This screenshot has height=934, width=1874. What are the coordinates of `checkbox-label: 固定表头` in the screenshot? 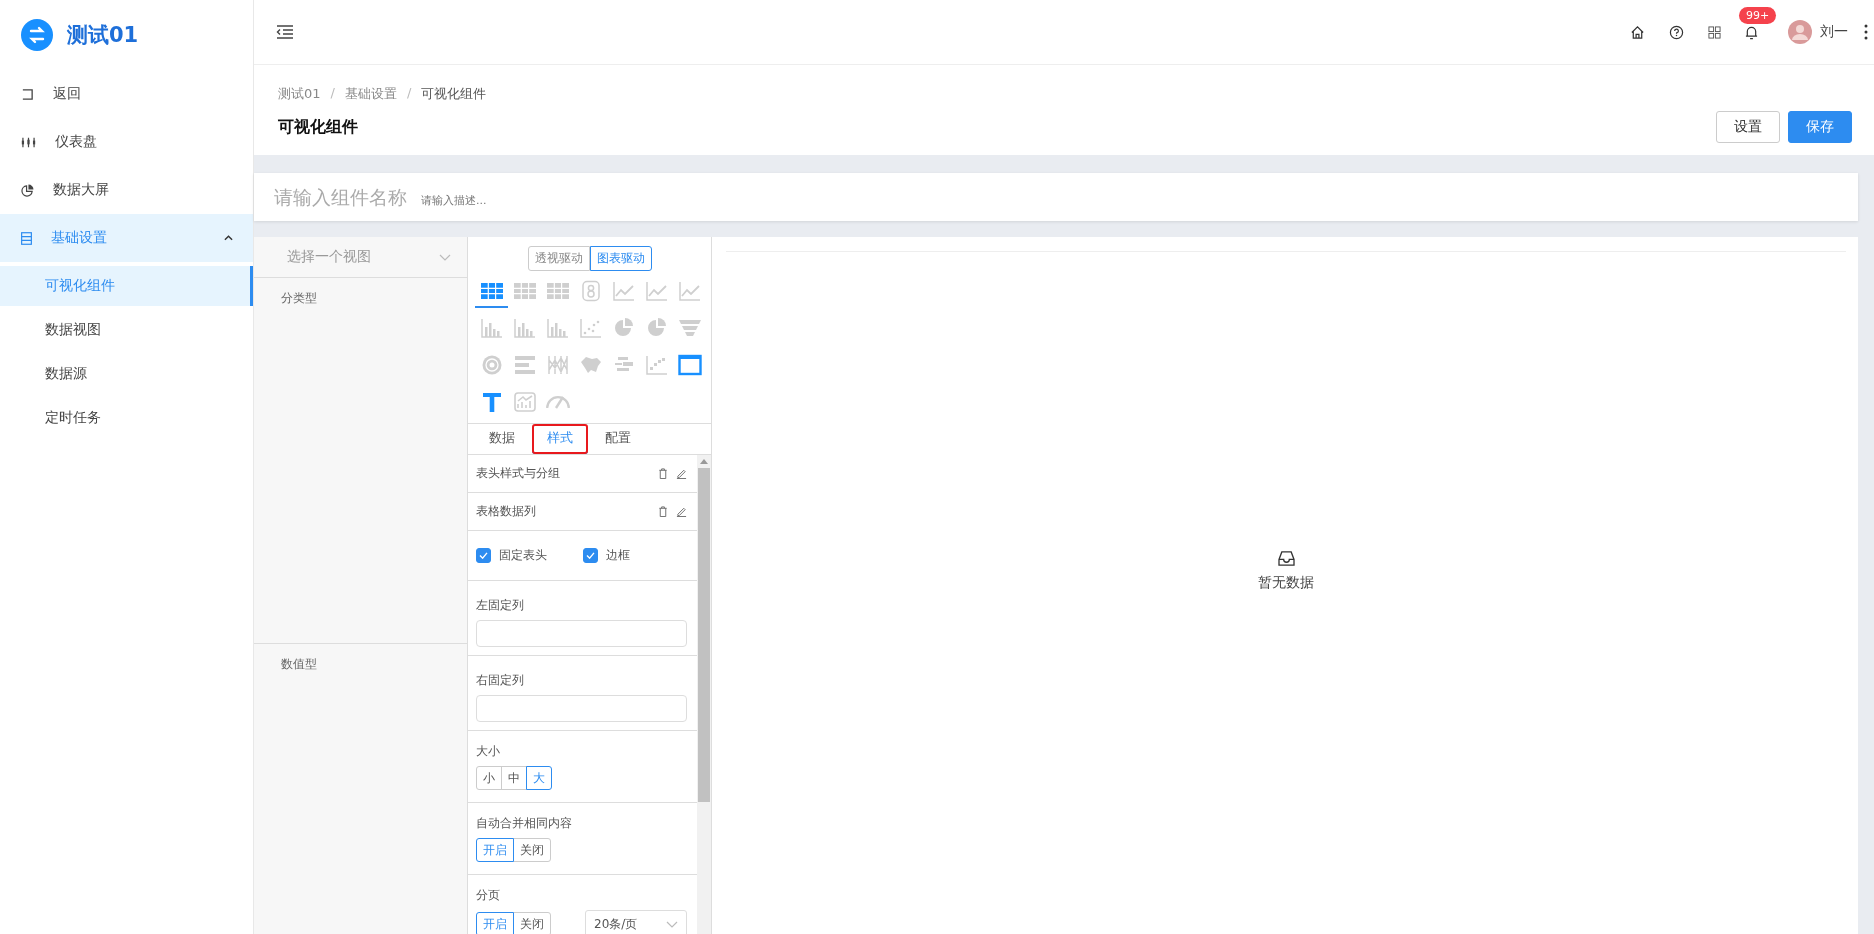 It's located at (523, 555).